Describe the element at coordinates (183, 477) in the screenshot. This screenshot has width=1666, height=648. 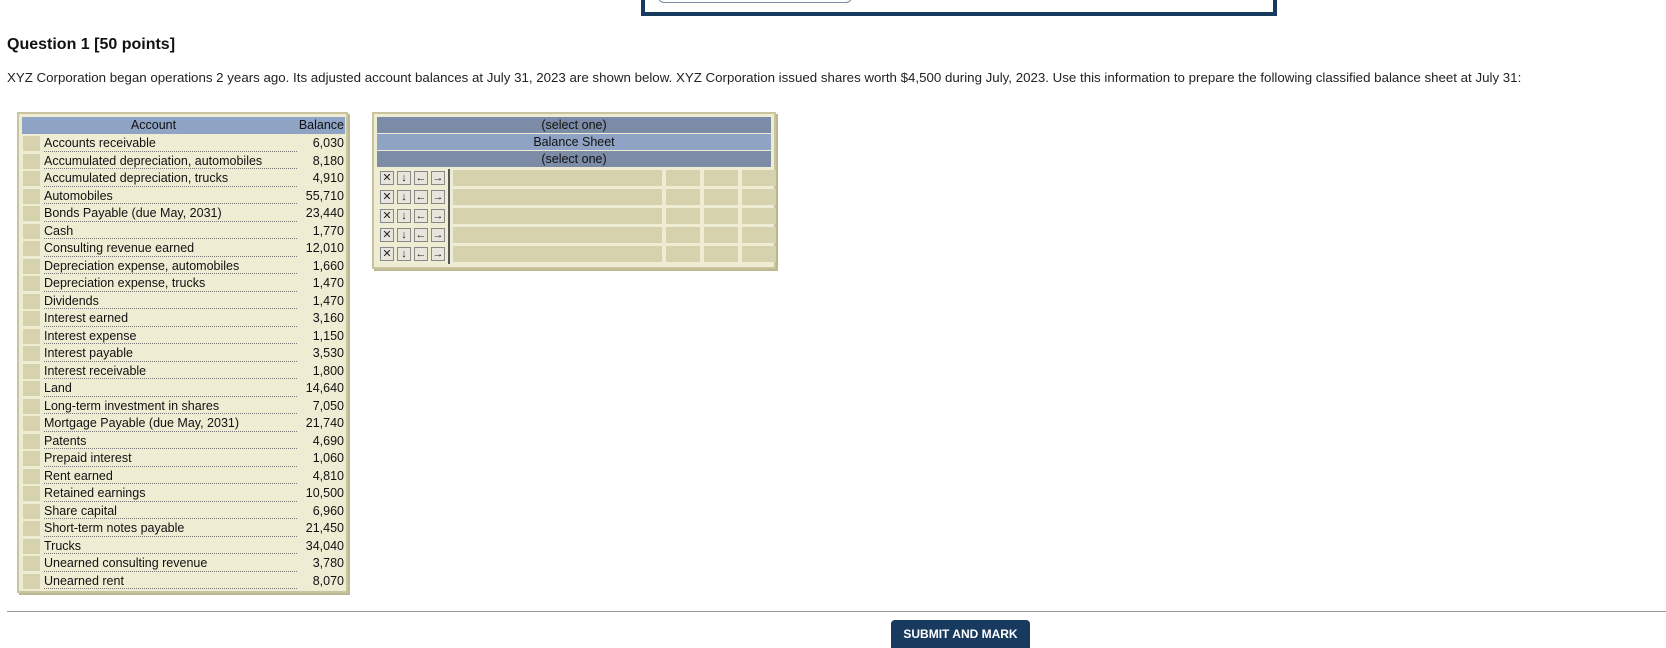
I see `account-row: Rent earned 4,810` at that location.